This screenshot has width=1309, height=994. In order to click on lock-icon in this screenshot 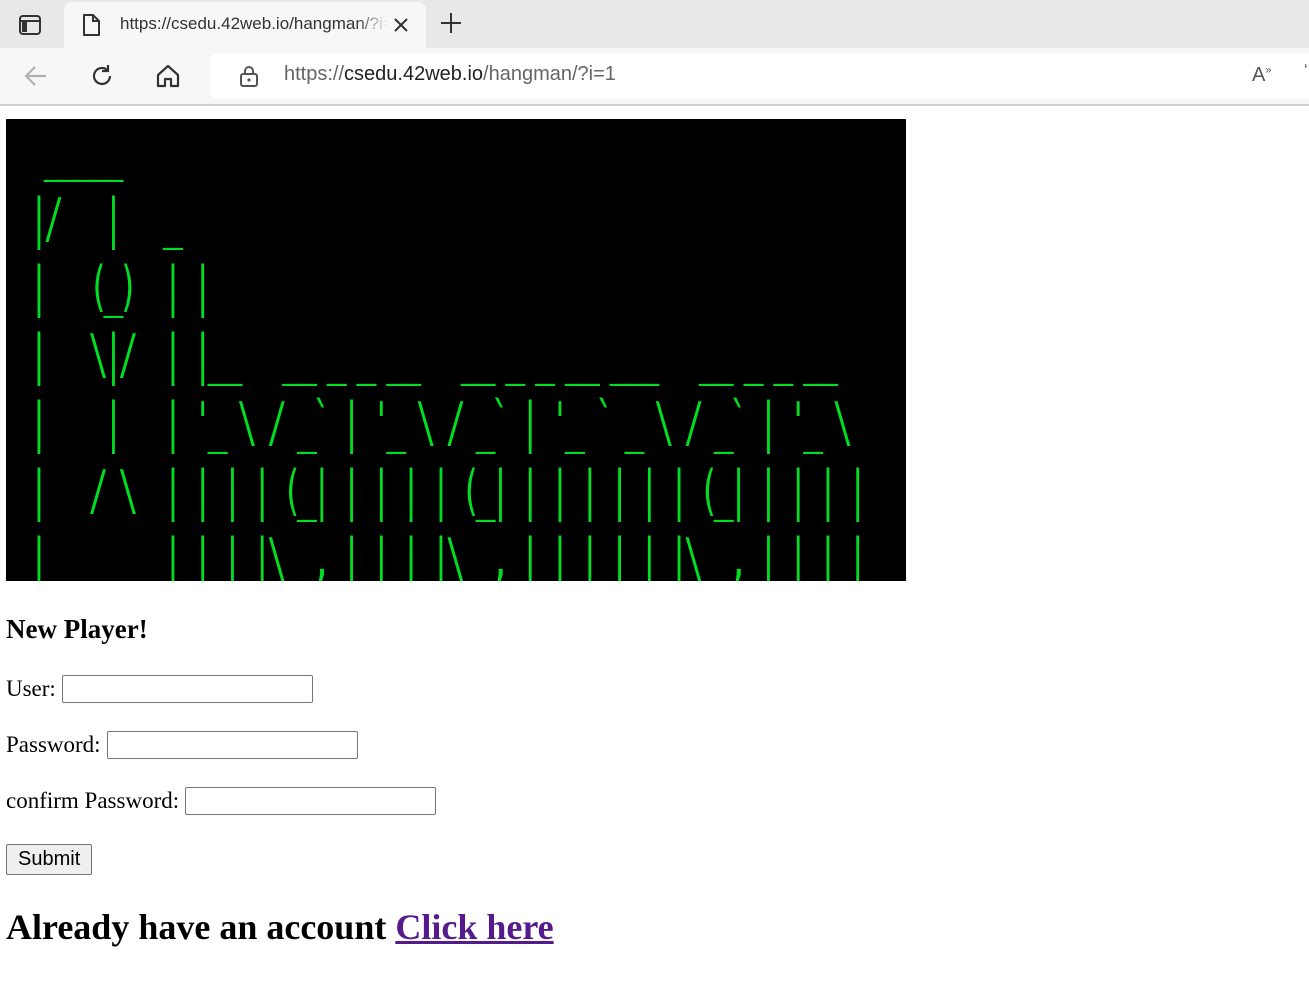, I will do `click(249, 78)`.